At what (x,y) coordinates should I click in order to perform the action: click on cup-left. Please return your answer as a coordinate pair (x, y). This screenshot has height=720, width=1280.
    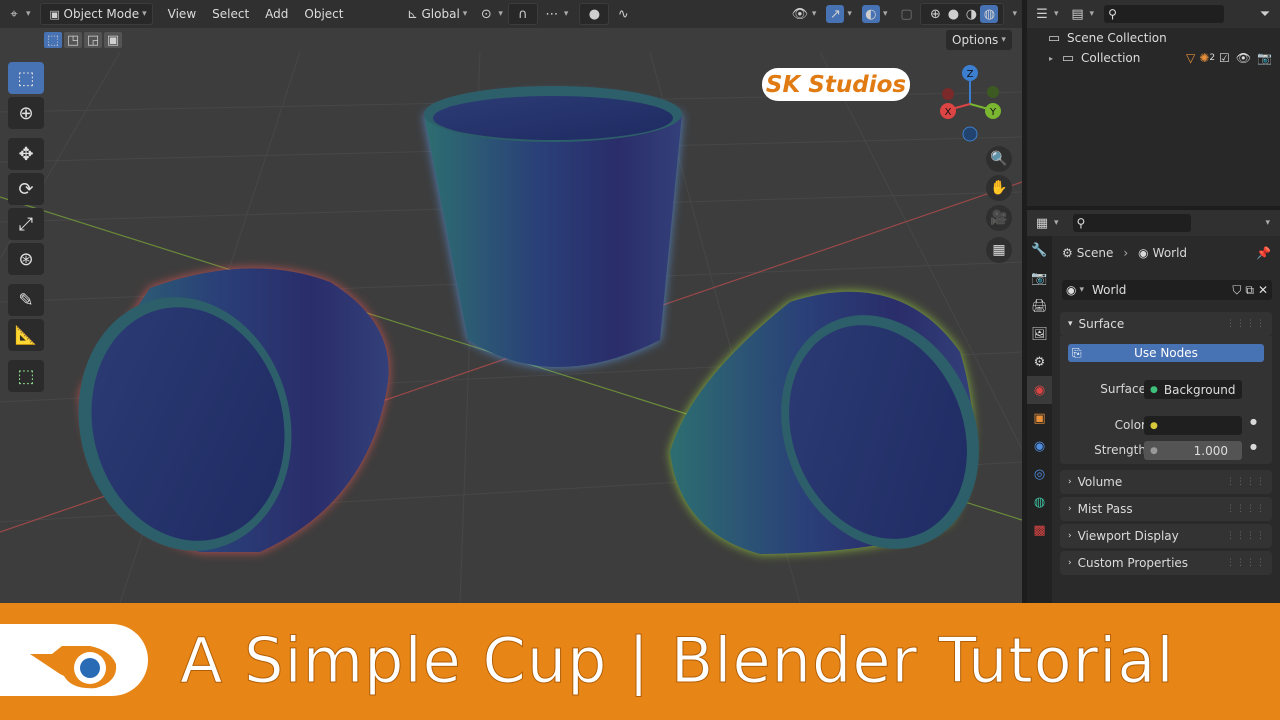
    Looking at the image, I should click on (220, 420).